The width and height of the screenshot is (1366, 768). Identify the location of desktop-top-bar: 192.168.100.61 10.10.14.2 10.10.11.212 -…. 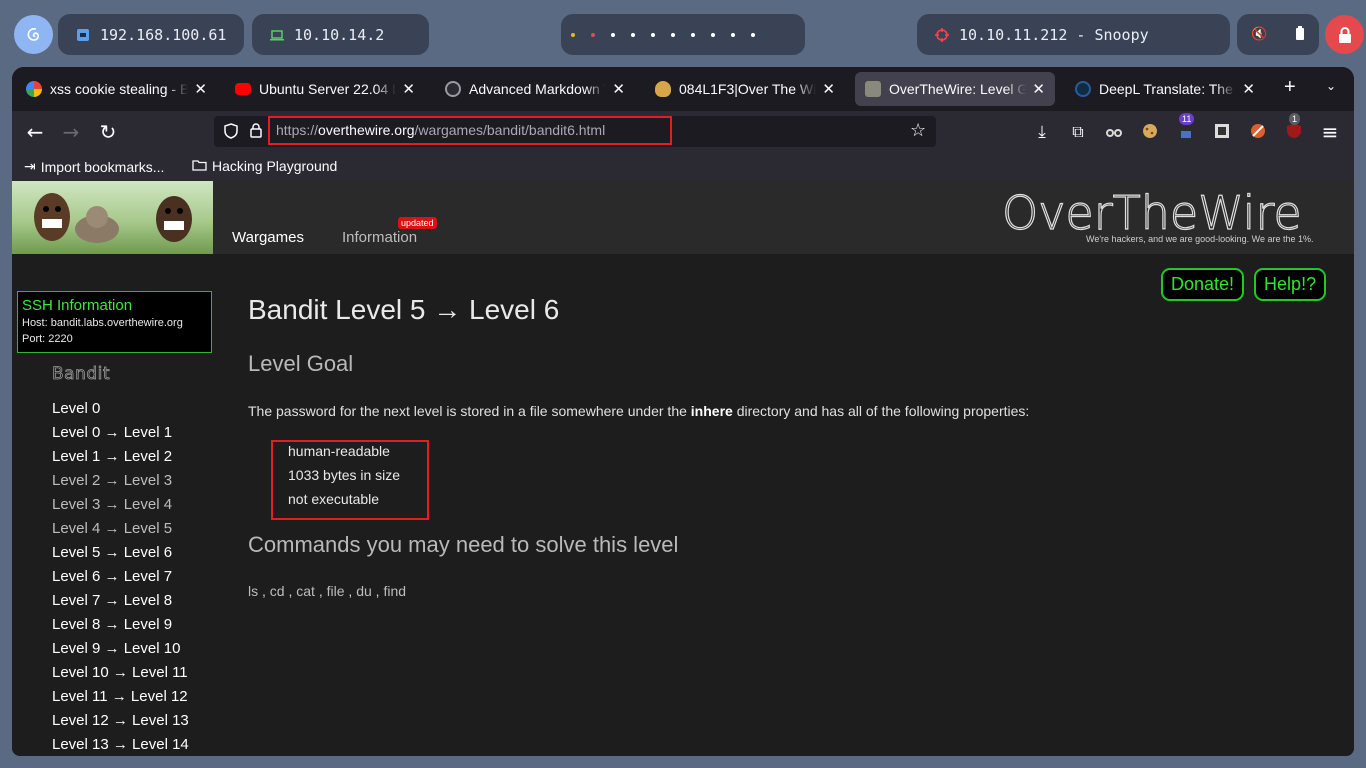
(683, 34).